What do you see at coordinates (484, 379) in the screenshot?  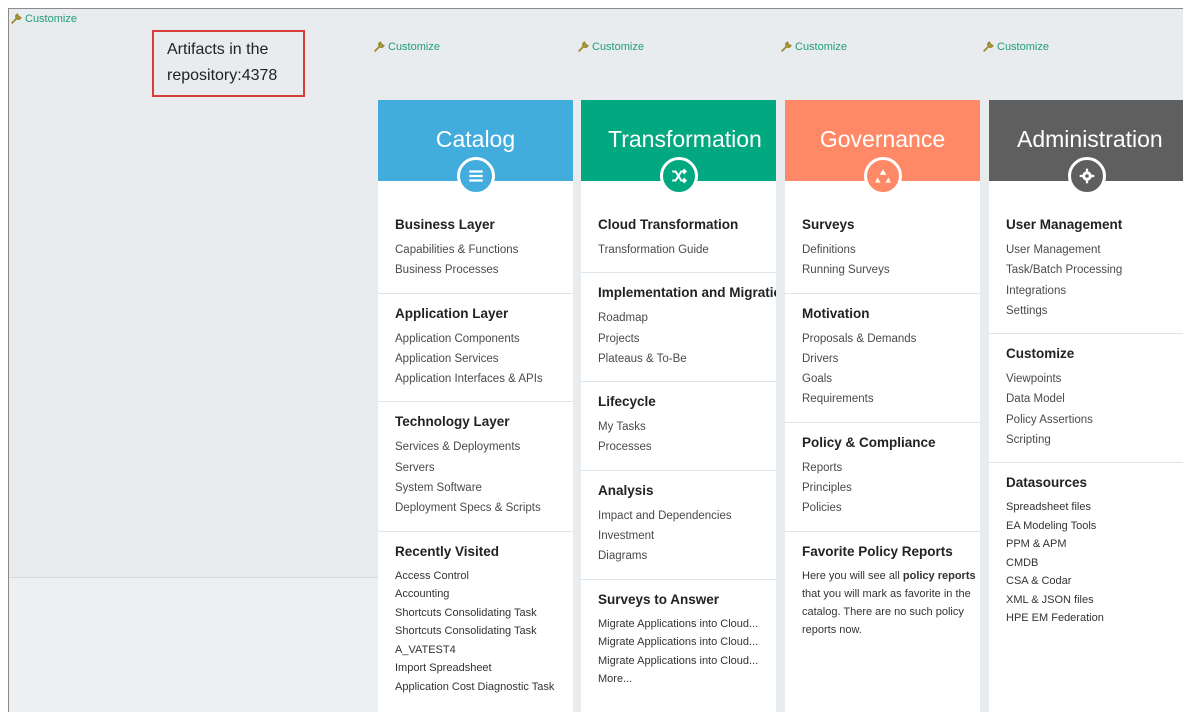 I see `link-app-interfaces: Application Interfaces & APIs` at bounding box center [484, 379].